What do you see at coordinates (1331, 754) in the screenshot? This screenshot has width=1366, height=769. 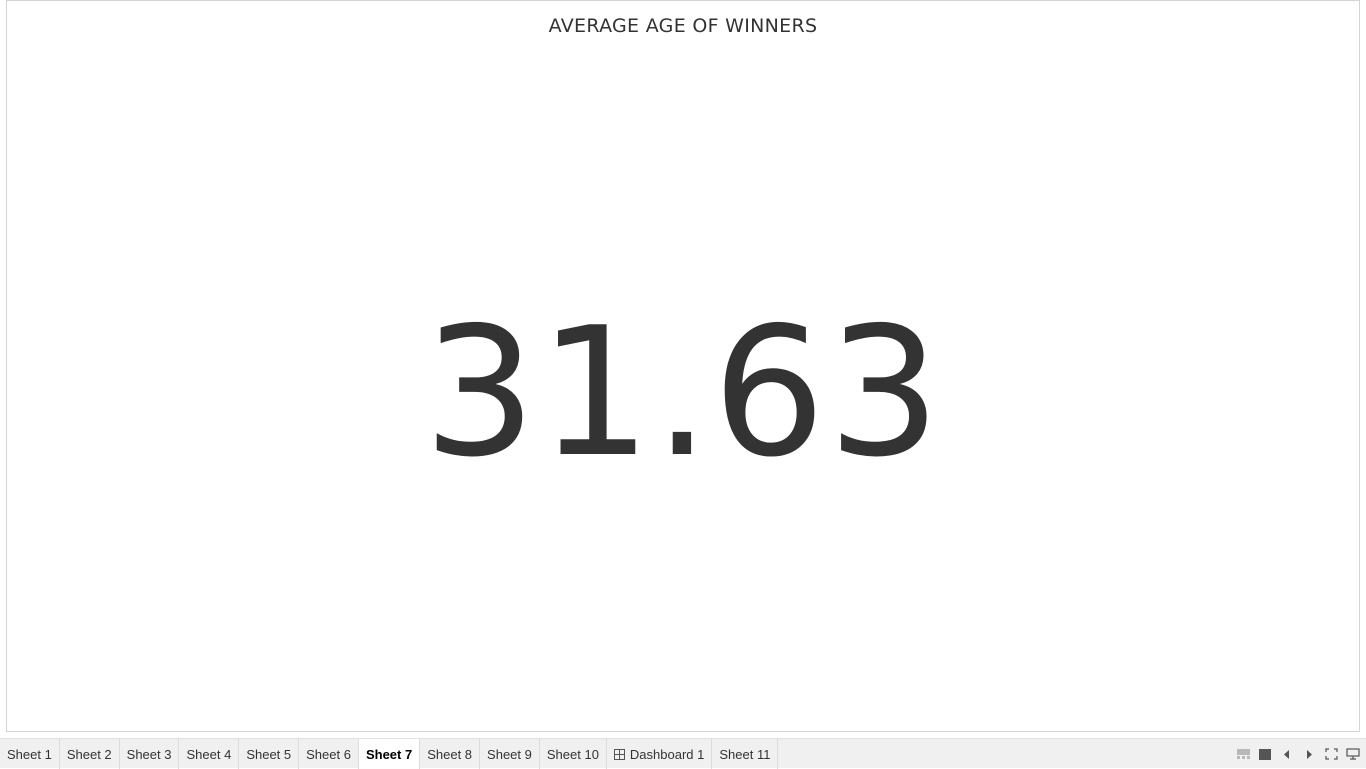 I see `fullscreen-icon` at bounding box center [1331, 754].